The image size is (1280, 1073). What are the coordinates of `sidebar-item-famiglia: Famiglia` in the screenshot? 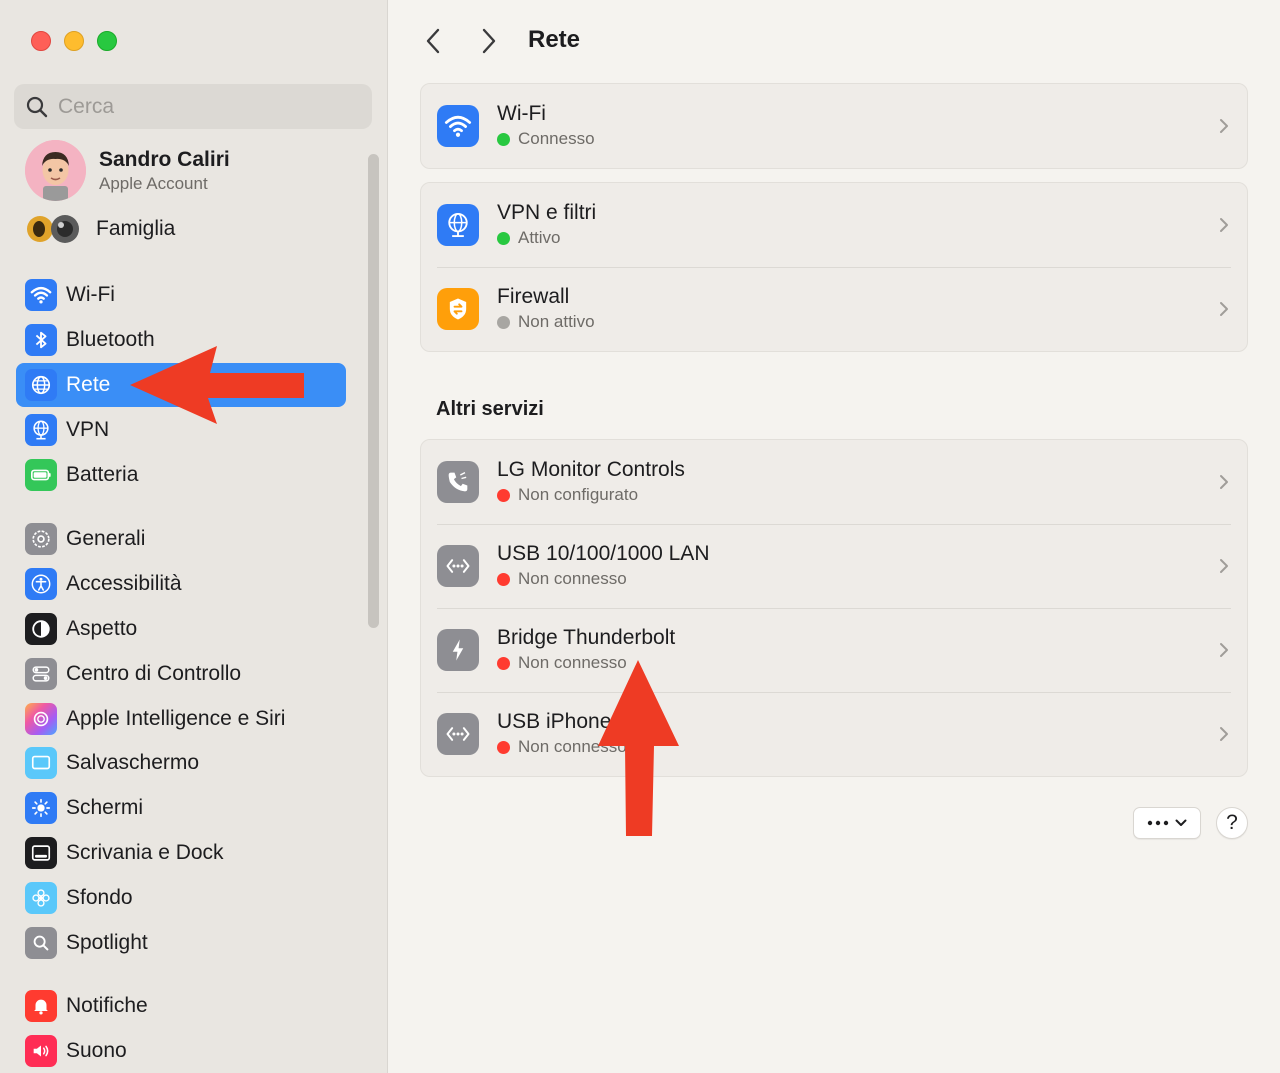 It's located at (100, 229).